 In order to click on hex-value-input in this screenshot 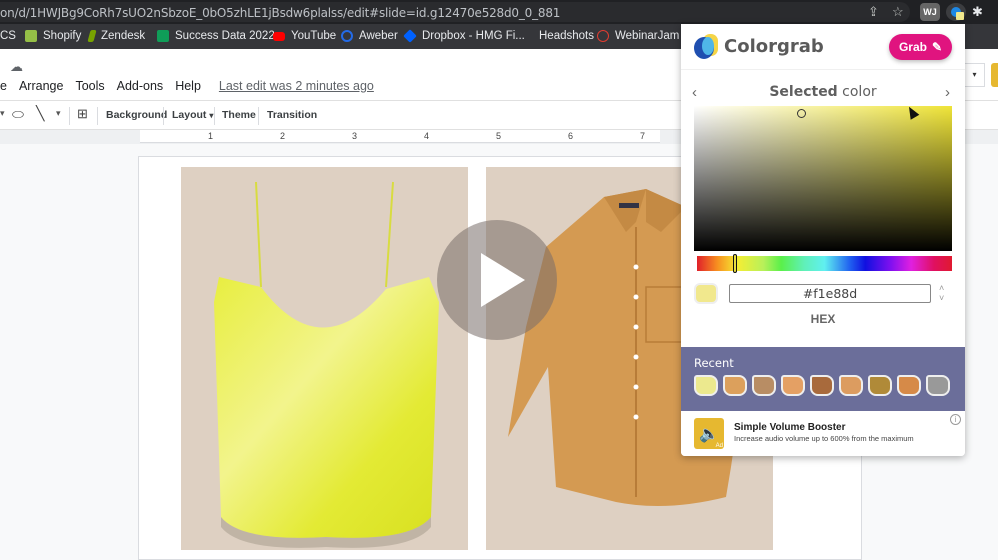, I will do `click(830, 293)`.